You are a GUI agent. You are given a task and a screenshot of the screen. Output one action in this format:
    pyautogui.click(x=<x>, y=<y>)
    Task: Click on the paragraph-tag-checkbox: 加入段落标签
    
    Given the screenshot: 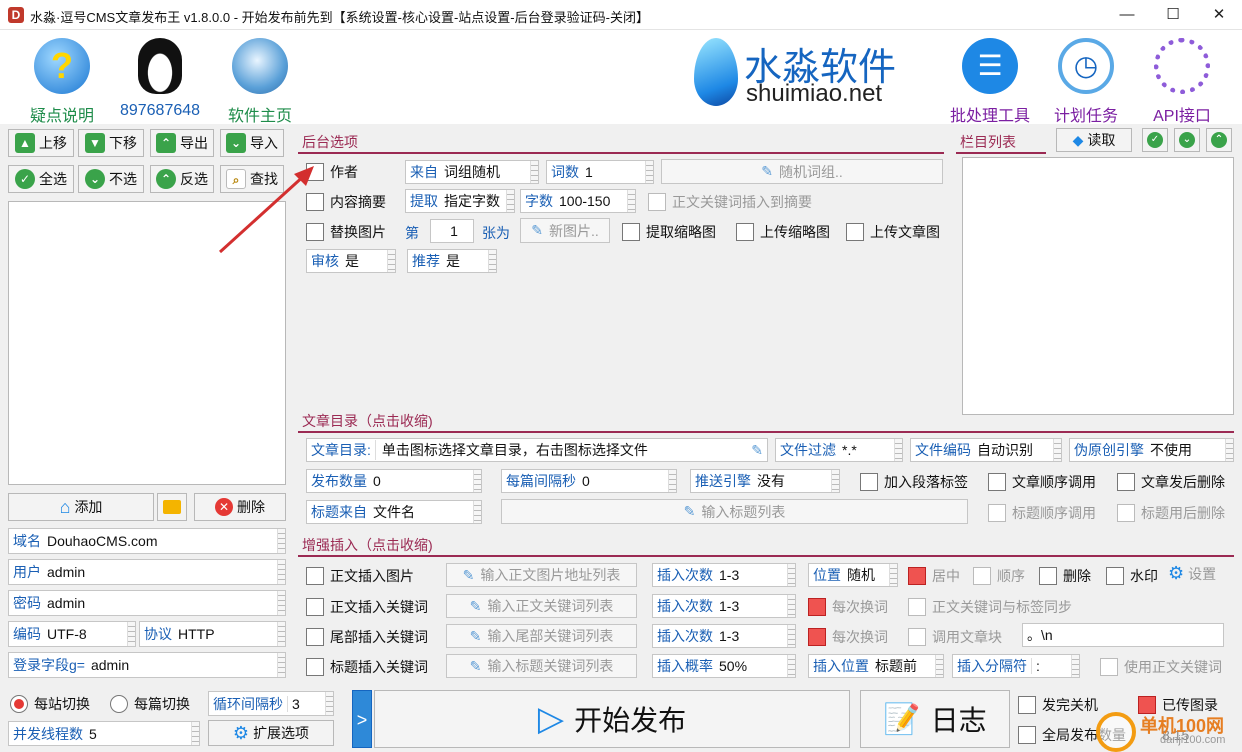 What is the action you would take?
    pyautogui.click(x=914, y=482)
    